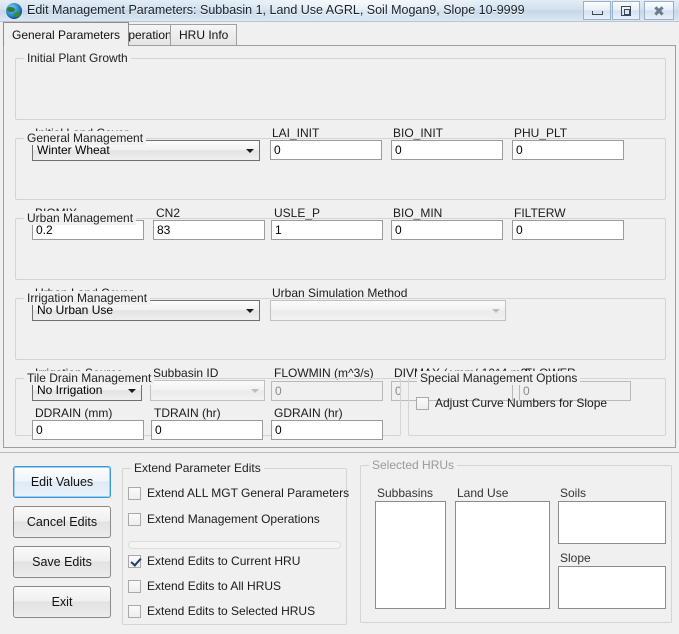  What do you see at coordinates (85, 138) in the screenshot?
I see `group-legend-general-management: General Management` at bounding box center [85, 138].